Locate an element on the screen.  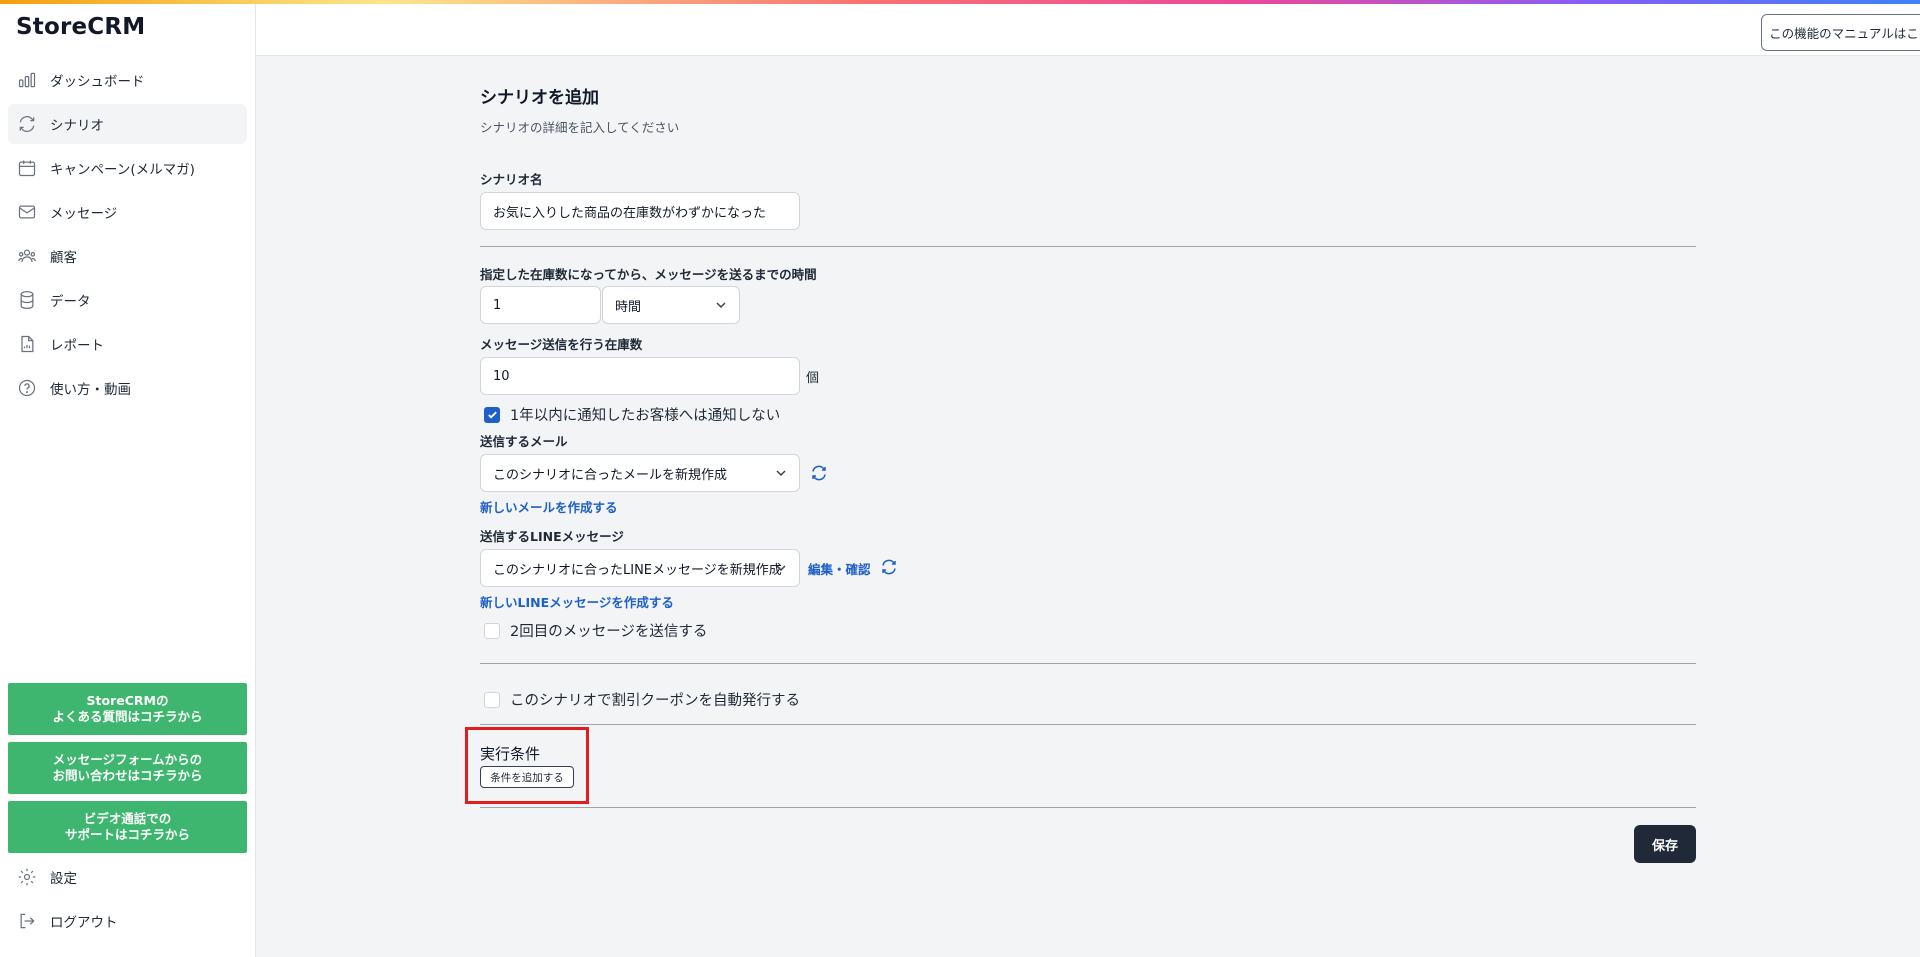
gear-icon is located at coordinates (27, 877).